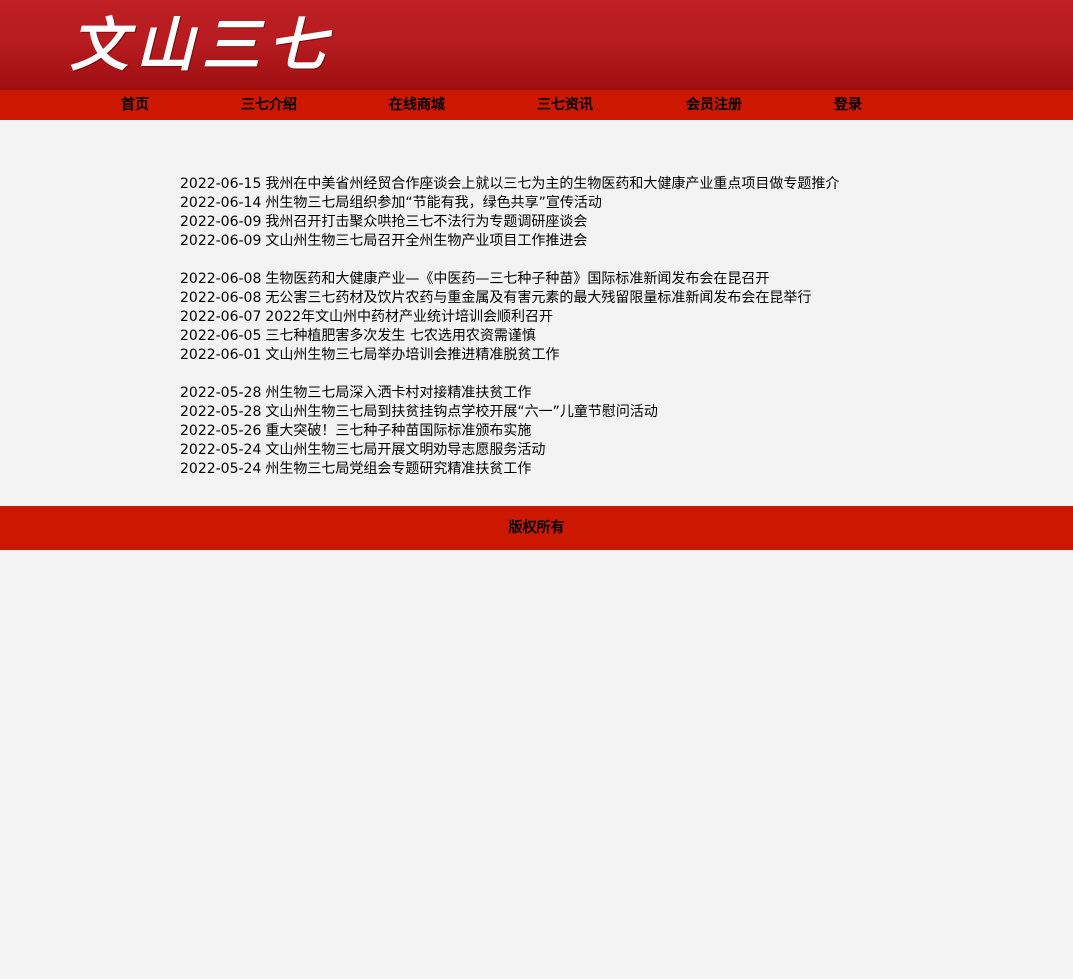 The height and width of the screenshot is (979, 1073). What do you see at coordinates (269, 105) in the screenshot?
I see `nav-item-about: 三七介绍` at bounding box center [269, 105].